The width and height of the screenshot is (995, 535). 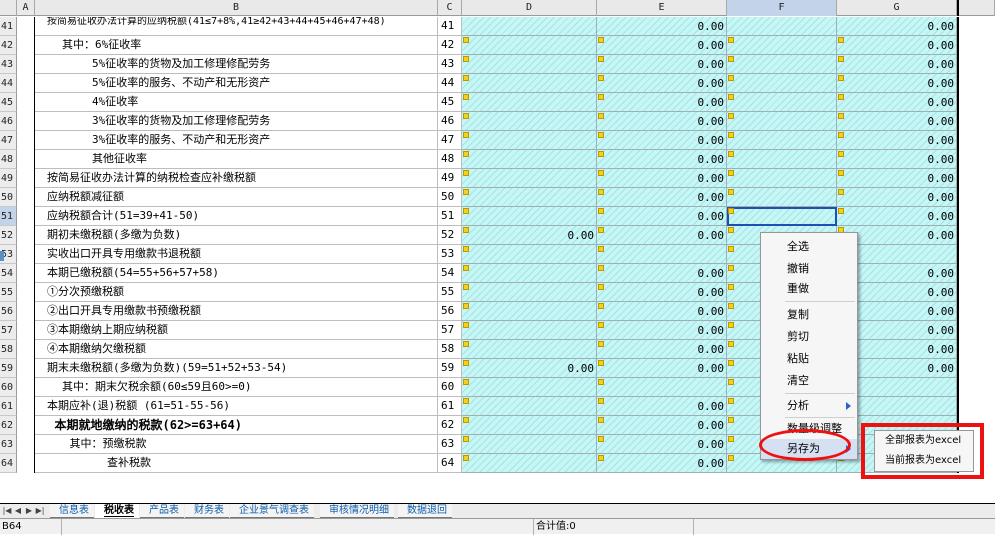 What do you see at coordinates (236, 425) in the screenshot?
I see `row-label: 本期就地缴纳的税款(62>=63+64)` at bounding box center [236, 425].